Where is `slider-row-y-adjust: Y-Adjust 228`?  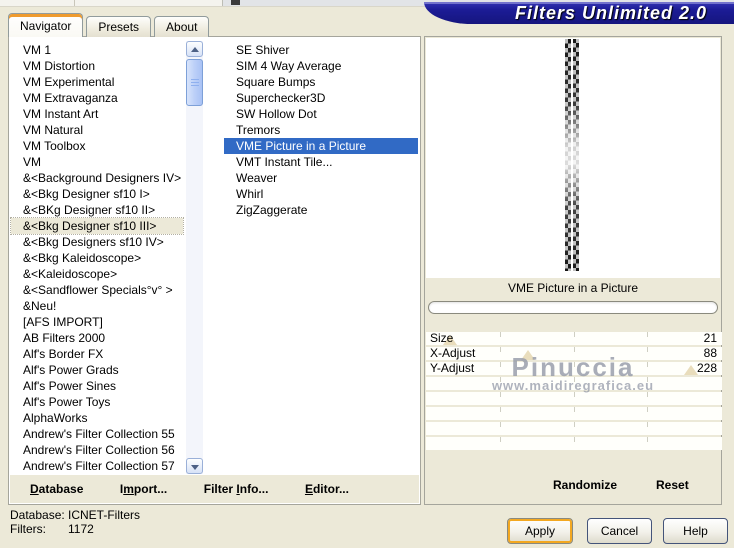 slider-row-y-adjust: Y-Adjust 228 is located at coordinates (574, 368).